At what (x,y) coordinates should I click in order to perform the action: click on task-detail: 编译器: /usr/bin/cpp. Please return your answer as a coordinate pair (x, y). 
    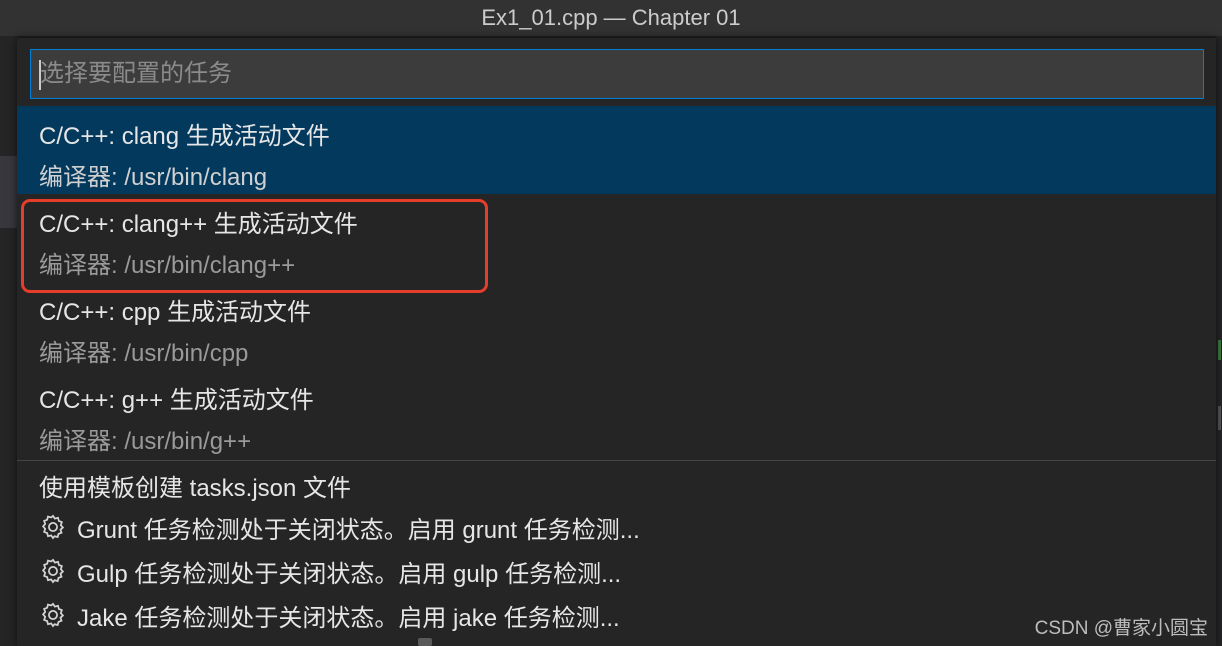
    Looking at the image, I should click on (144, 353).